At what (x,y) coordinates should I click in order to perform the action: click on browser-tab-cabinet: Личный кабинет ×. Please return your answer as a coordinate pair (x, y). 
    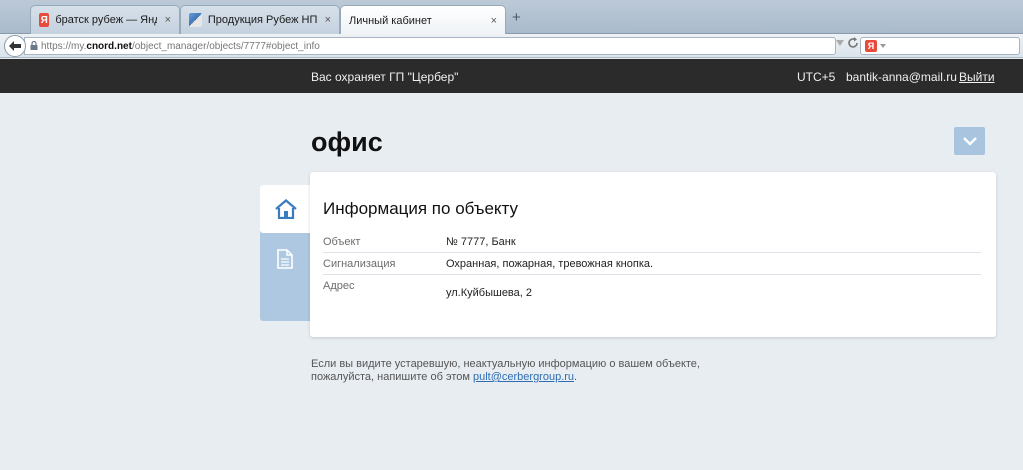
    Looking at the image, I should click on (423, 20).